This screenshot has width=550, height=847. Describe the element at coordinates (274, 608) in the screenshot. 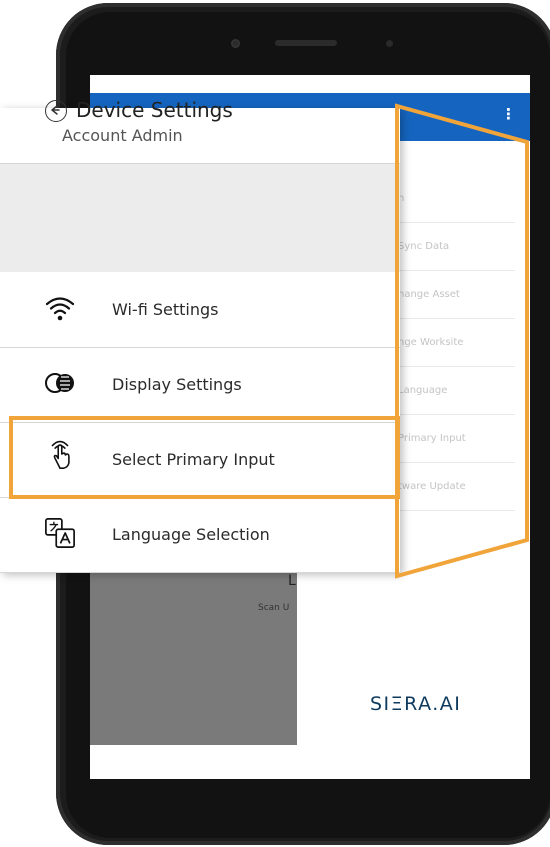

I see `scan-text: Scan U` at that location.